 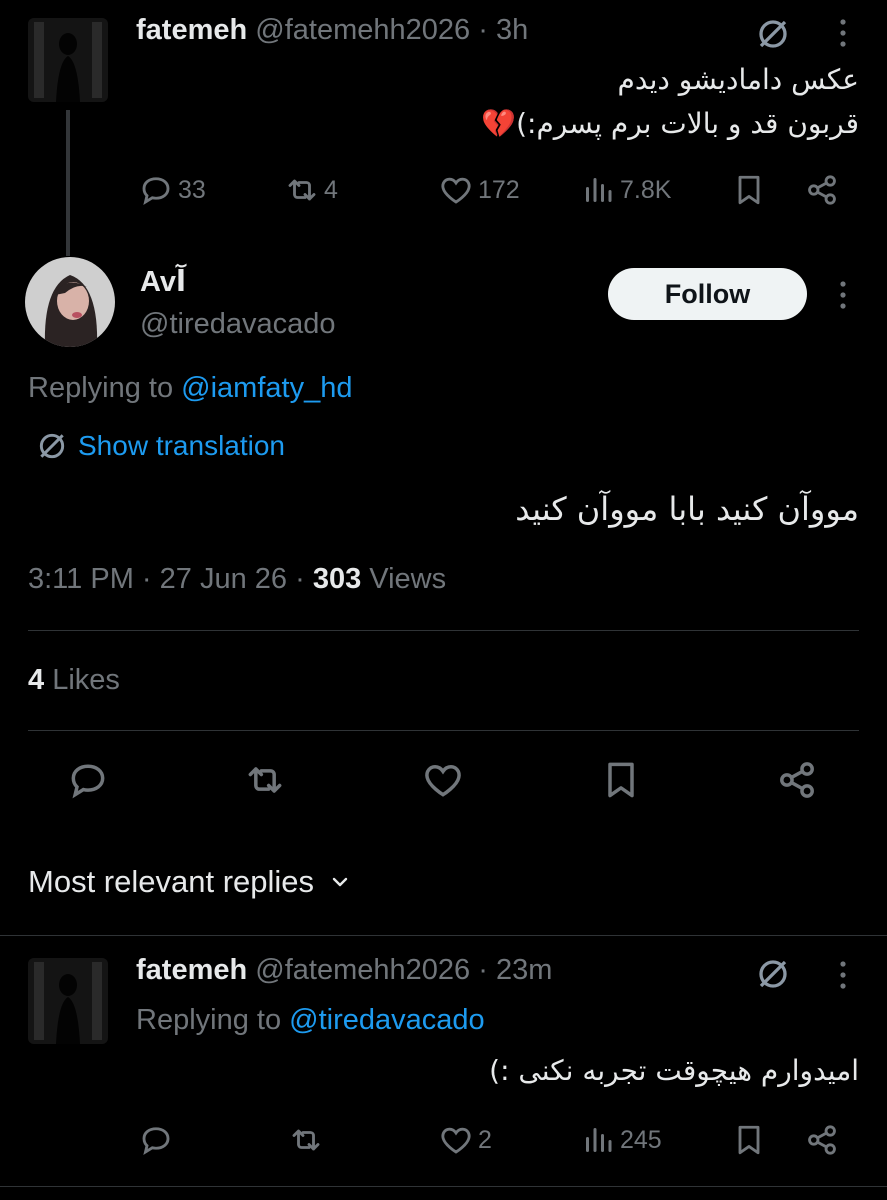 What do you see at coordinates (670, 123) in the screenshot?
I see `tweet-text-line: قربون قد و بالات برم پسرم:)💔` at bounding box center [670, 123].